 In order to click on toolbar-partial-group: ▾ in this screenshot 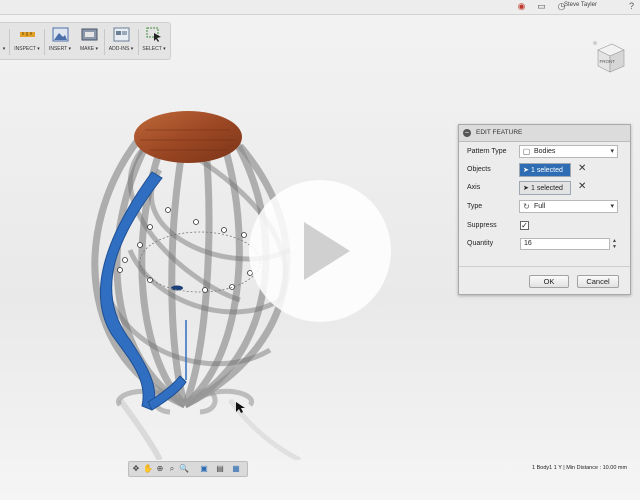, I will do `click(4, 42)`.